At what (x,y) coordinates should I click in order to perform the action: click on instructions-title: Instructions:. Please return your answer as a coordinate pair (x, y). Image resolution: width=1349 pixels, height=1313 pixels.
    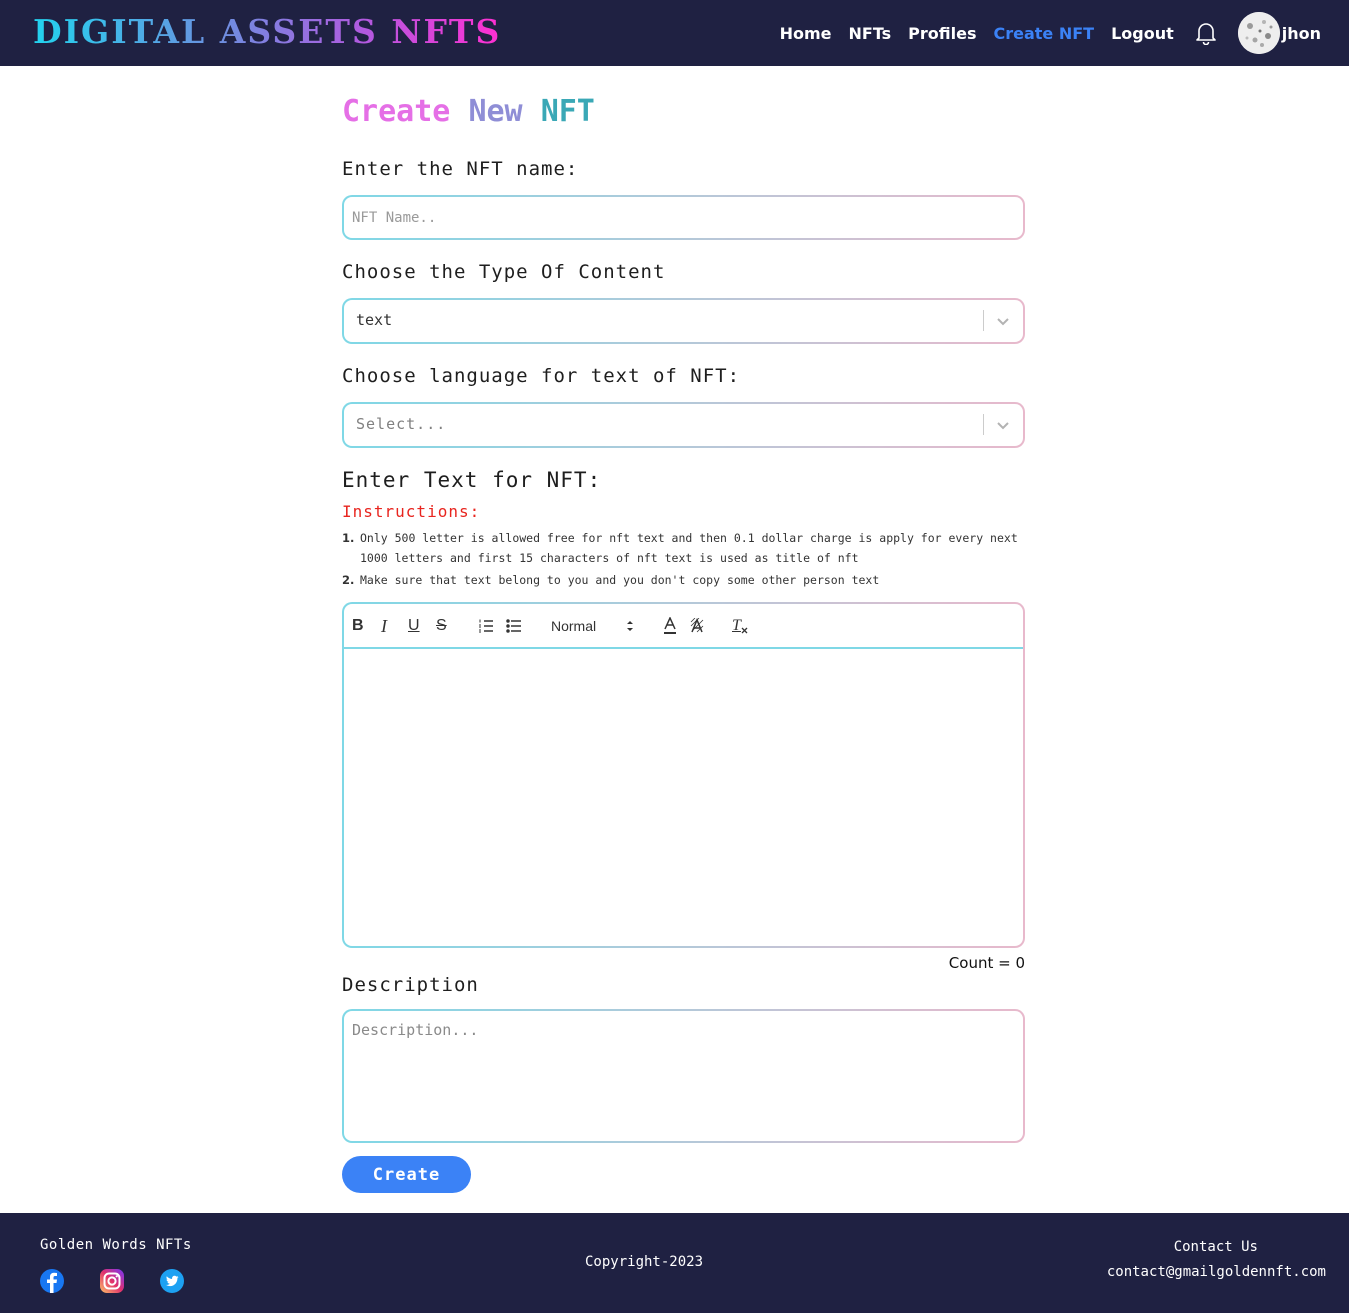
    Looking at the image, I should click on (411, 511).